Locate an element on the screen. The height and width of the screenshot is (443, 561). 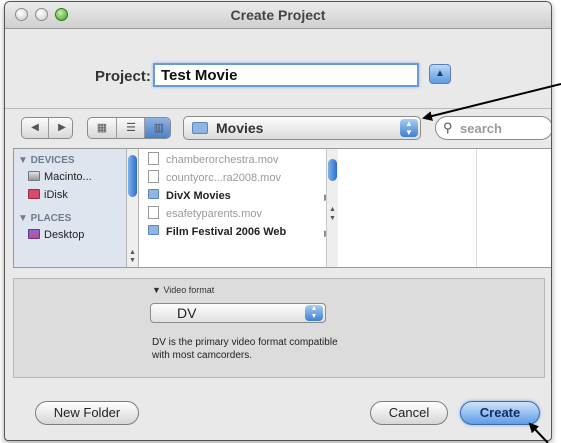
sidebar-scrollbar: ▲ ▼ is located at coordinates (133, 208).